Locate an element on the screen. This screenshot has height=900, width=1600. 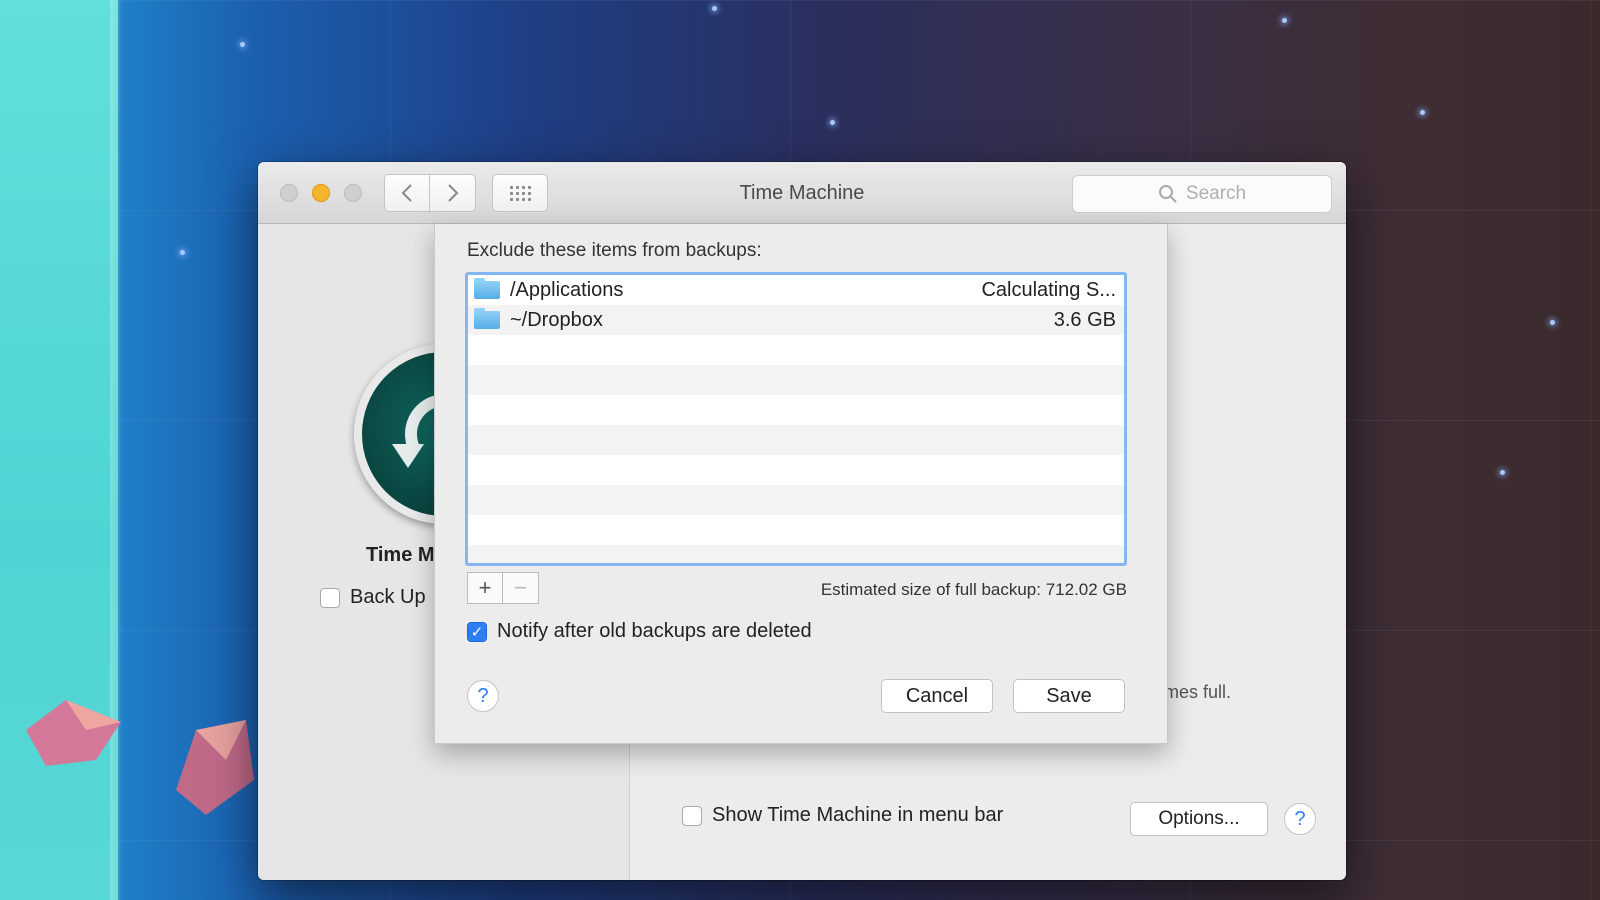
time-machine-label: Time M is located at coordinates (400, 555).